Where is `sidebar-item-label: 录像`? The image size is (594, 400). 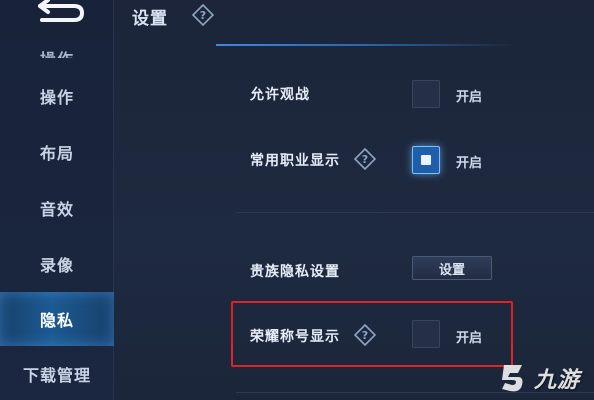
sidebar-item-label: 录像 is located at coordinates (56, 265).